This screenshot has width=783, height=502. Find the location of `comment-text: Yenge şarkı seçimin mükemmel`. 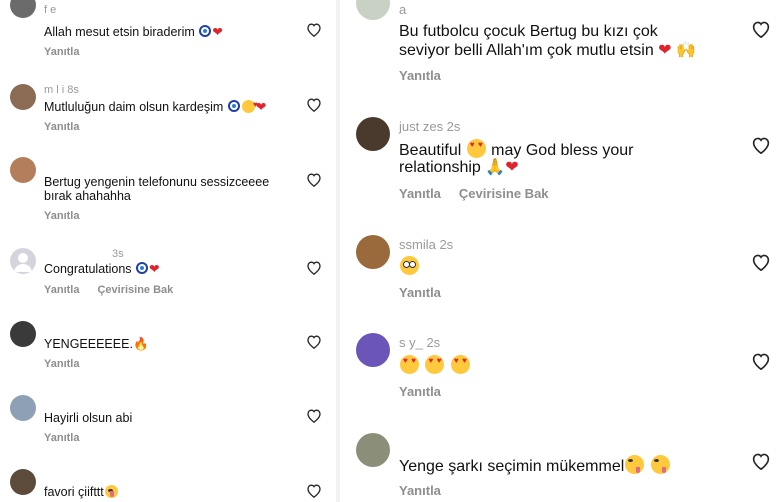

comment-text: Yenge şarkı seçimin mükemmel is located at coordinates (535, 465).